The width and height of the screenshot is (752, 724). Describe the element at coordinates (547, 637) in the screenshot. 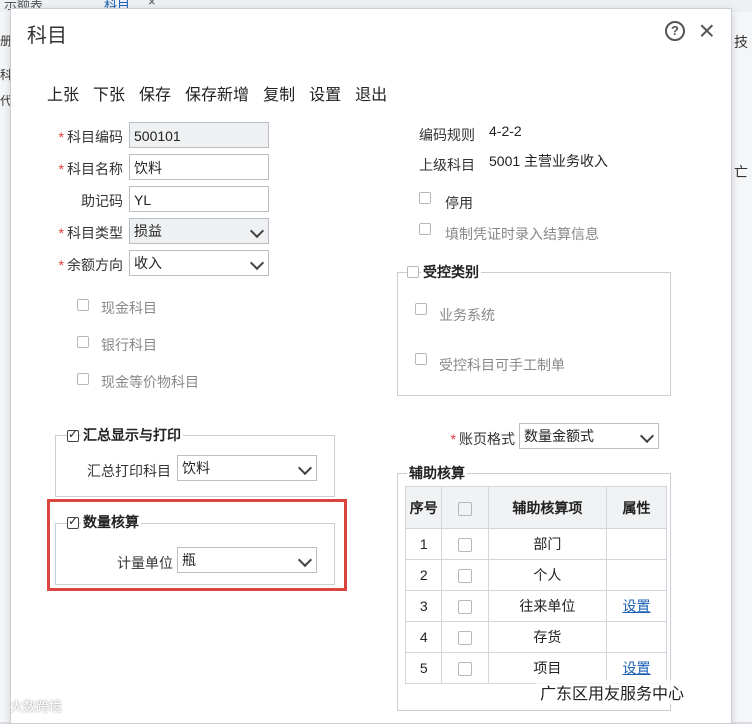

I see `aux-row-item: 存货` at that location.